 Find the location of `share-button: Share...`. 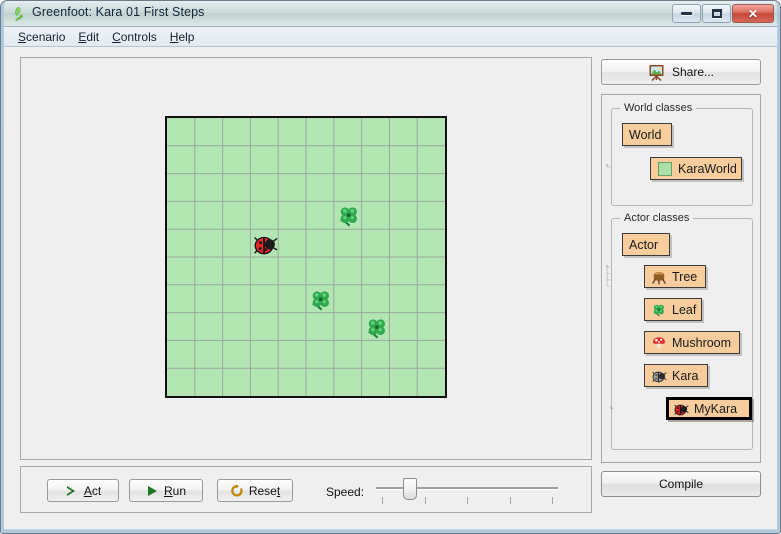

share-button: Share... is located at coordinates (681, 72).